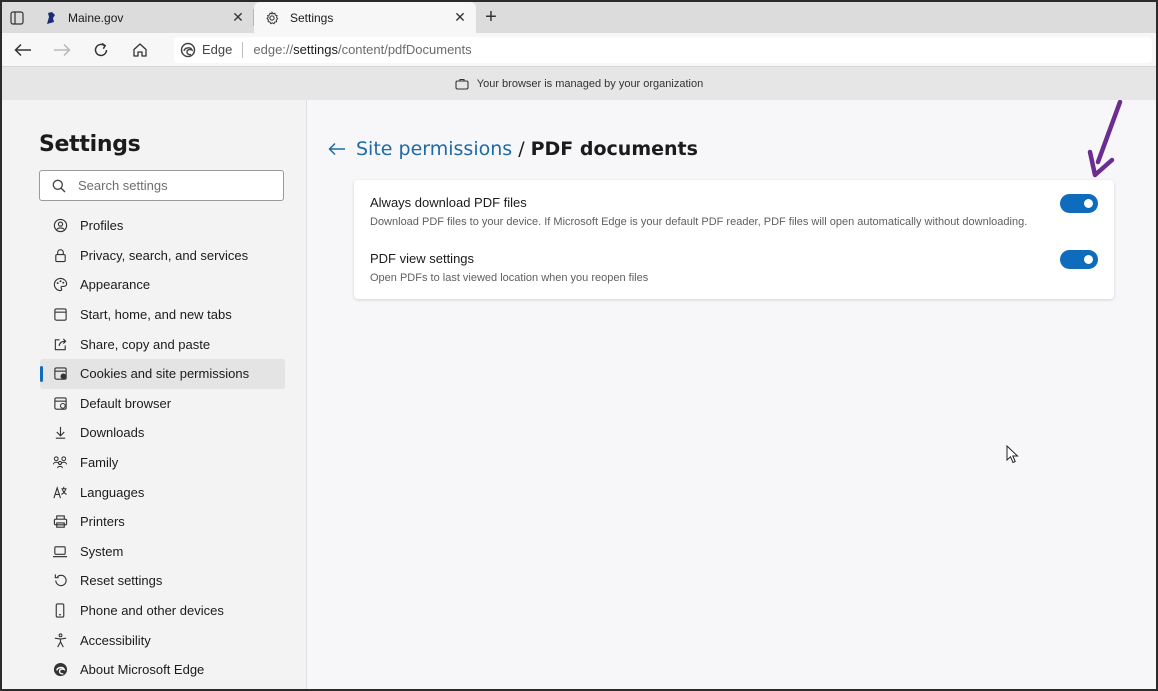 This screenshot has height=691, width=1158. I want to click on sidebar-item-label: Phone and other devices, so click(152, 611).